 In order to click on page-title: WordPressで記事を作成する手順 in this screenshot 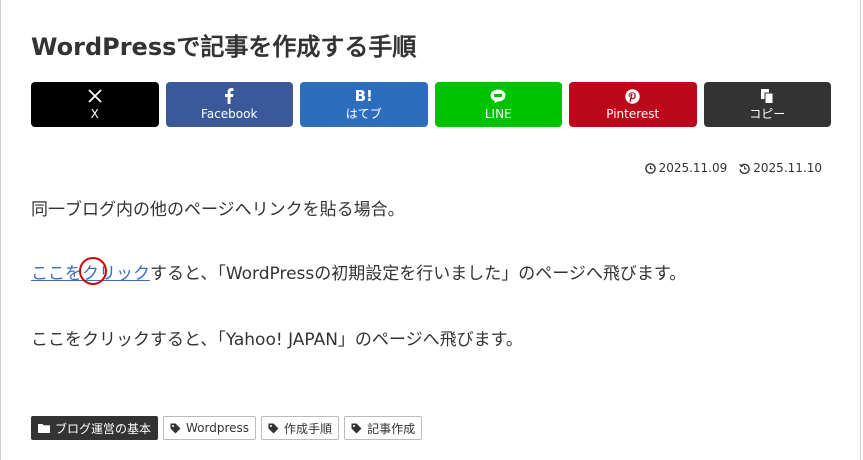, I will do `click(224, 47)`.